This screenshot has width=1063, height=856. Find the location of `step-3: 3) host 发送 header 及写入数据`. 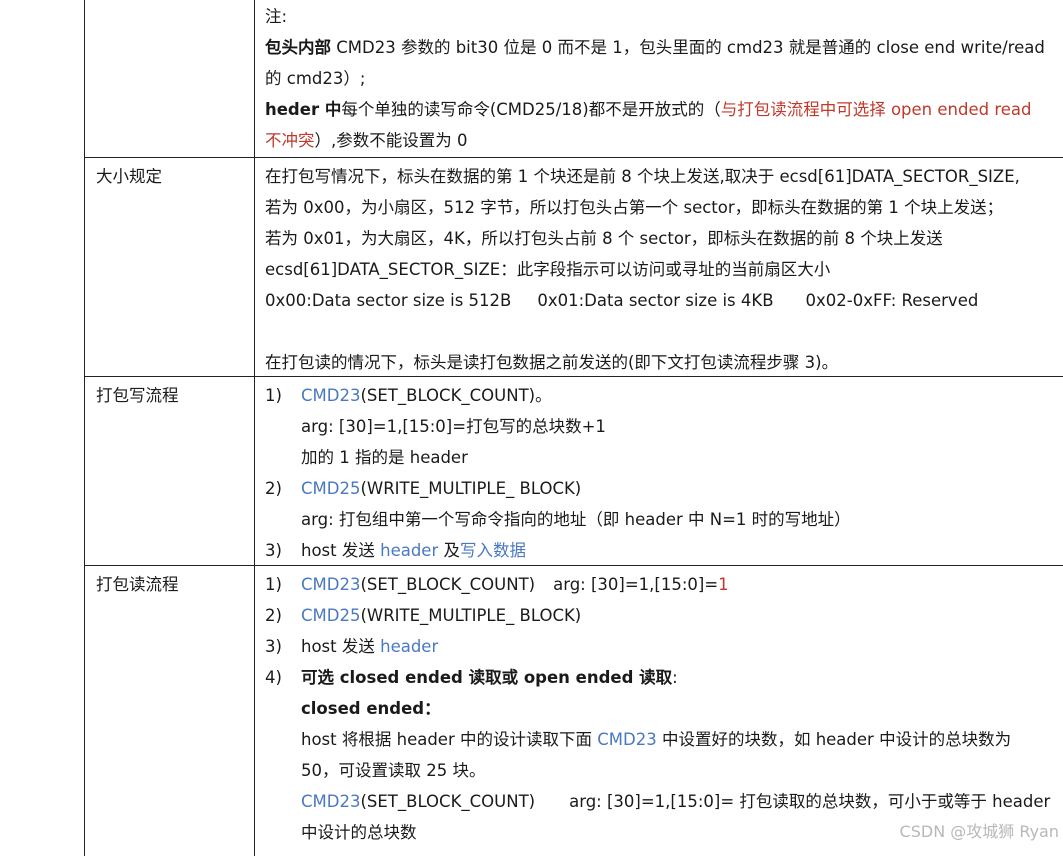

step-3: 3) host 发送 header 及写入数据 is located at coordinates (661, 550).